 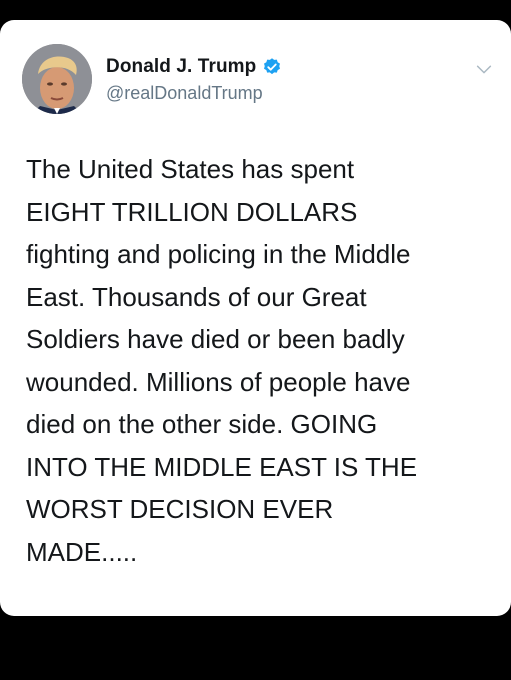 What do you see at coordinates (192, 211) in the screenshot?
I see `tweet-text-line: EIGHT TRILLION DOLLARS` at bounding box center [192, 211].